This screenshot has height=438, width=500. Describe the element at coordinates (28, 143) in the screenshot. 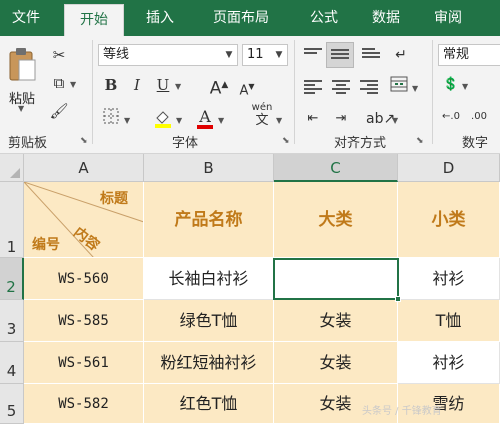

I see `clipboard-group-label: 剪贴板` at that location.